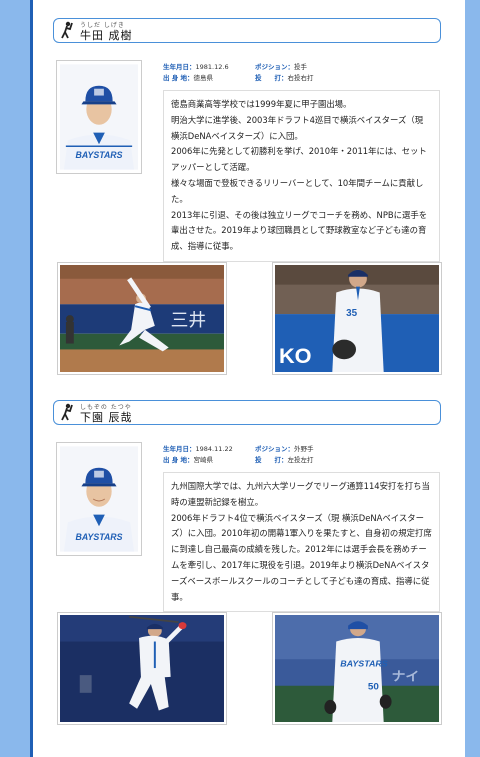 The image size is (480, 757). I want to click on action-photo-running: ナイ BAYSTARS 50, so click(357, 668).